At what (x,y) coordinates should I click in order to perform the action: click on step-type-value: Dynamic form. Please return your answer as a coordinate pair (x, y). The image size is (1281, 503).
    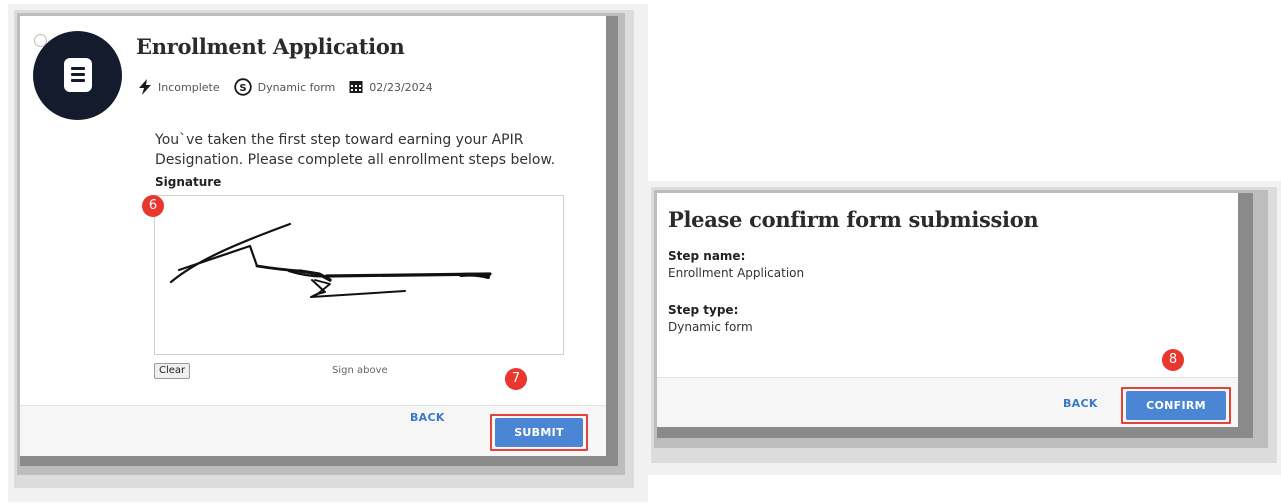
    Looking at the image, I should click on (710, 327).